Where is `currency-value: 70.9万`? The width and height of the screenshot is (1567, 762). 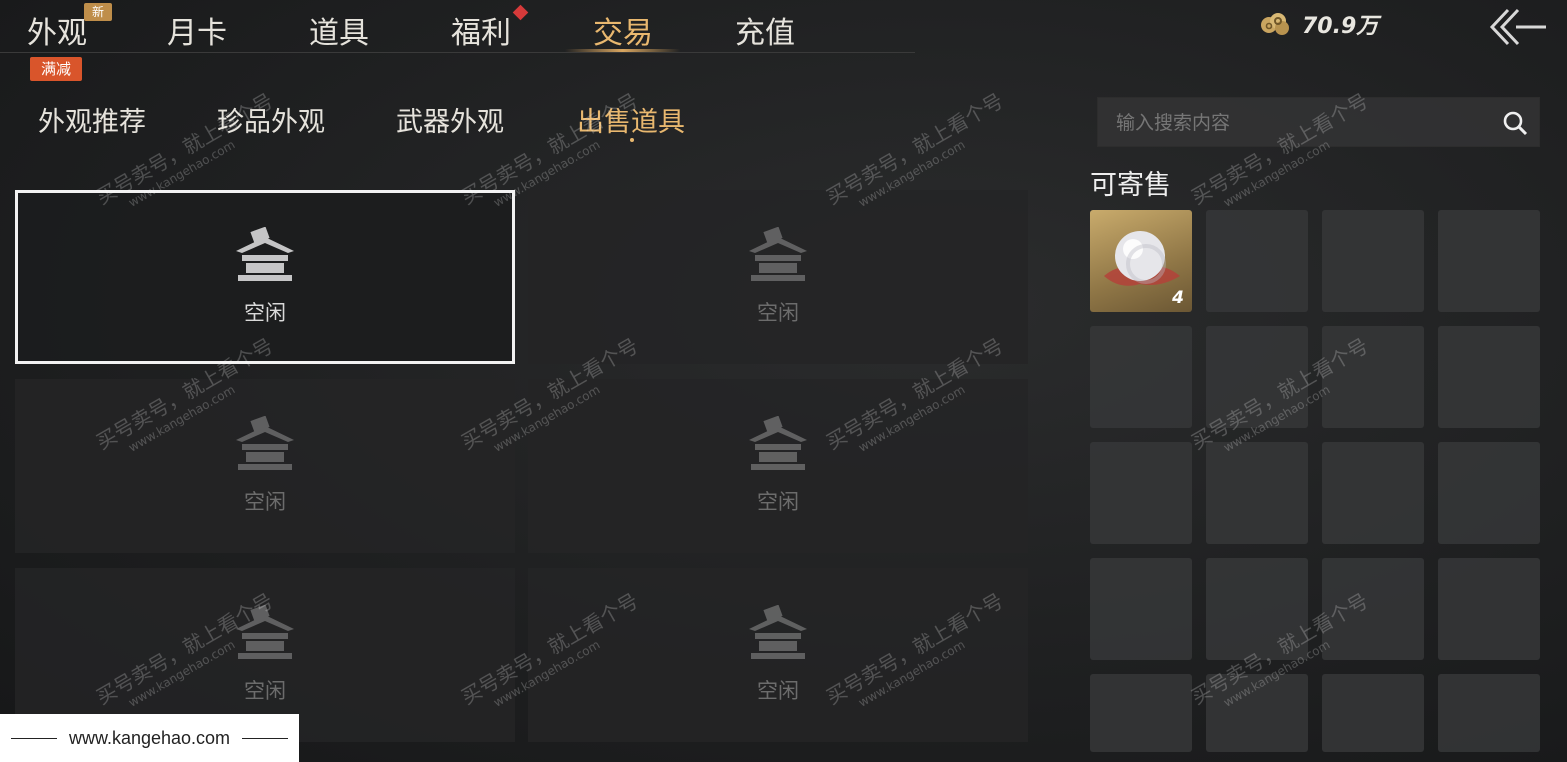
currency-value: 70.9万 is located at coordinates (1340, 26).